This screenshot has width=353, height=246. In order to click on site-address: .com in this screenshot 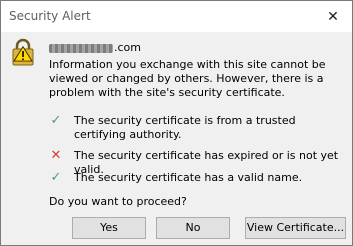, I will do `click(95, 47)`.